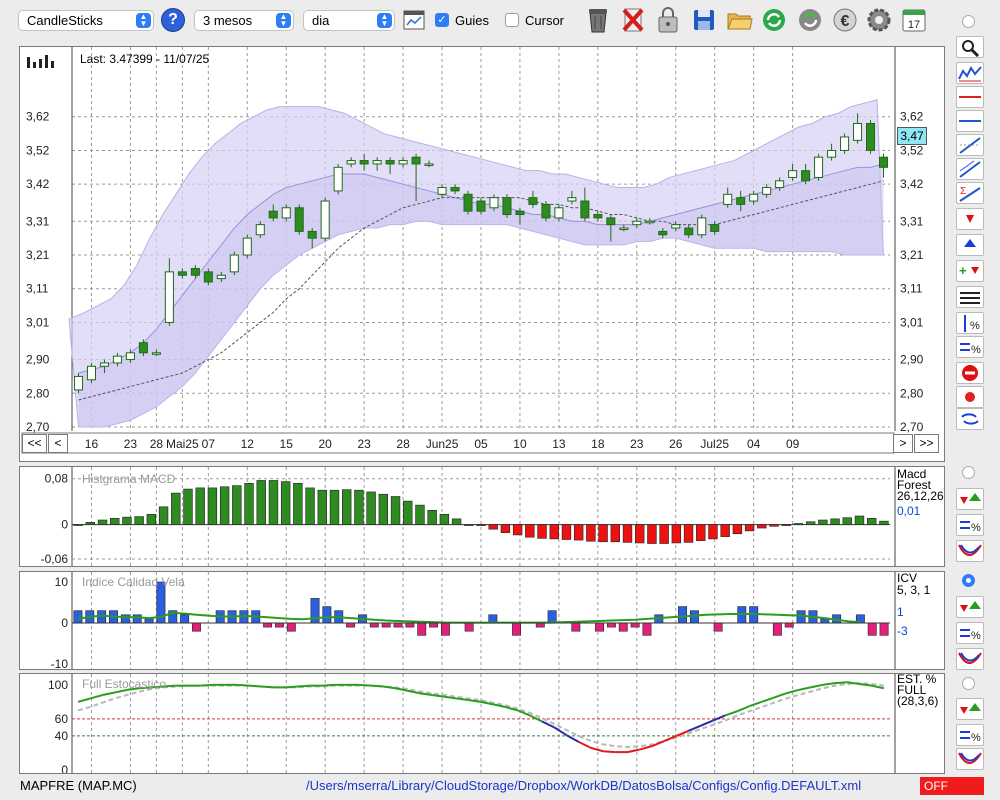 The height and width of the screenshot is (800, 1000). What do you see at coordinates (57, 479) in the screenshot?
I see `y-tick-label: 0,08` at bounding box center [57, 479].